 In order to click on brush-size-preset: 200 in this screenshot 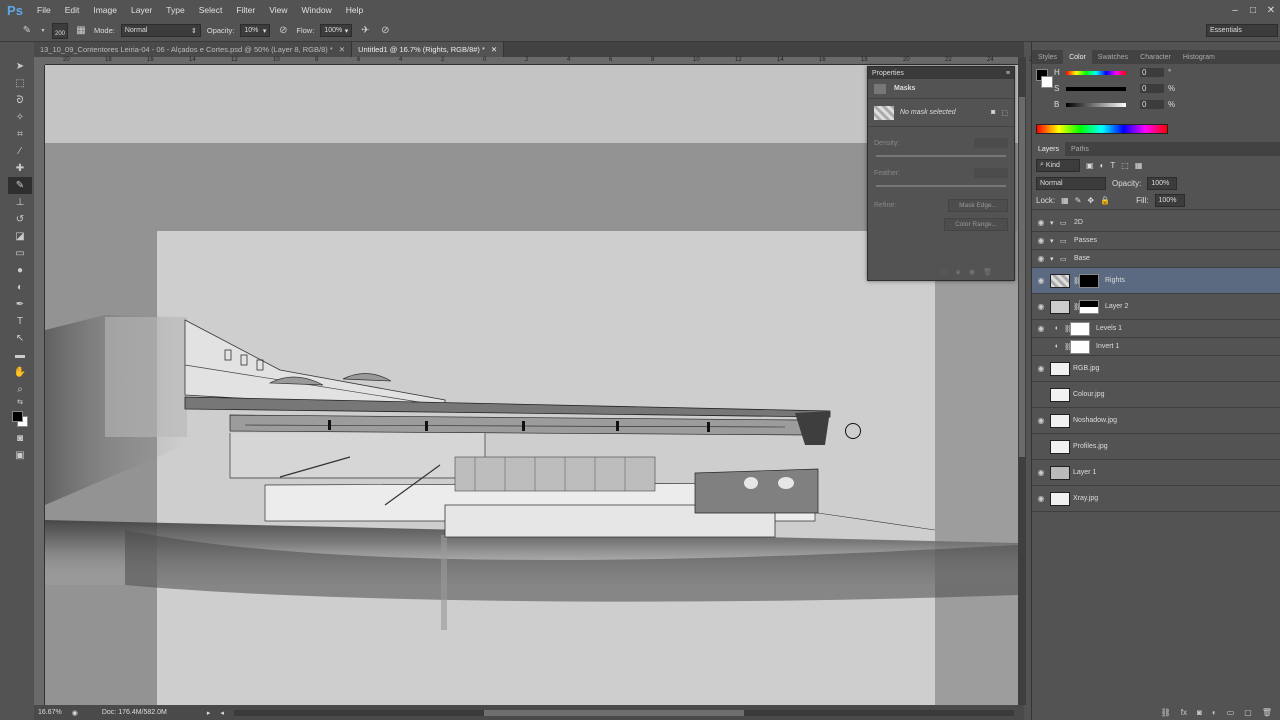, I will do `click(60, 30)`.